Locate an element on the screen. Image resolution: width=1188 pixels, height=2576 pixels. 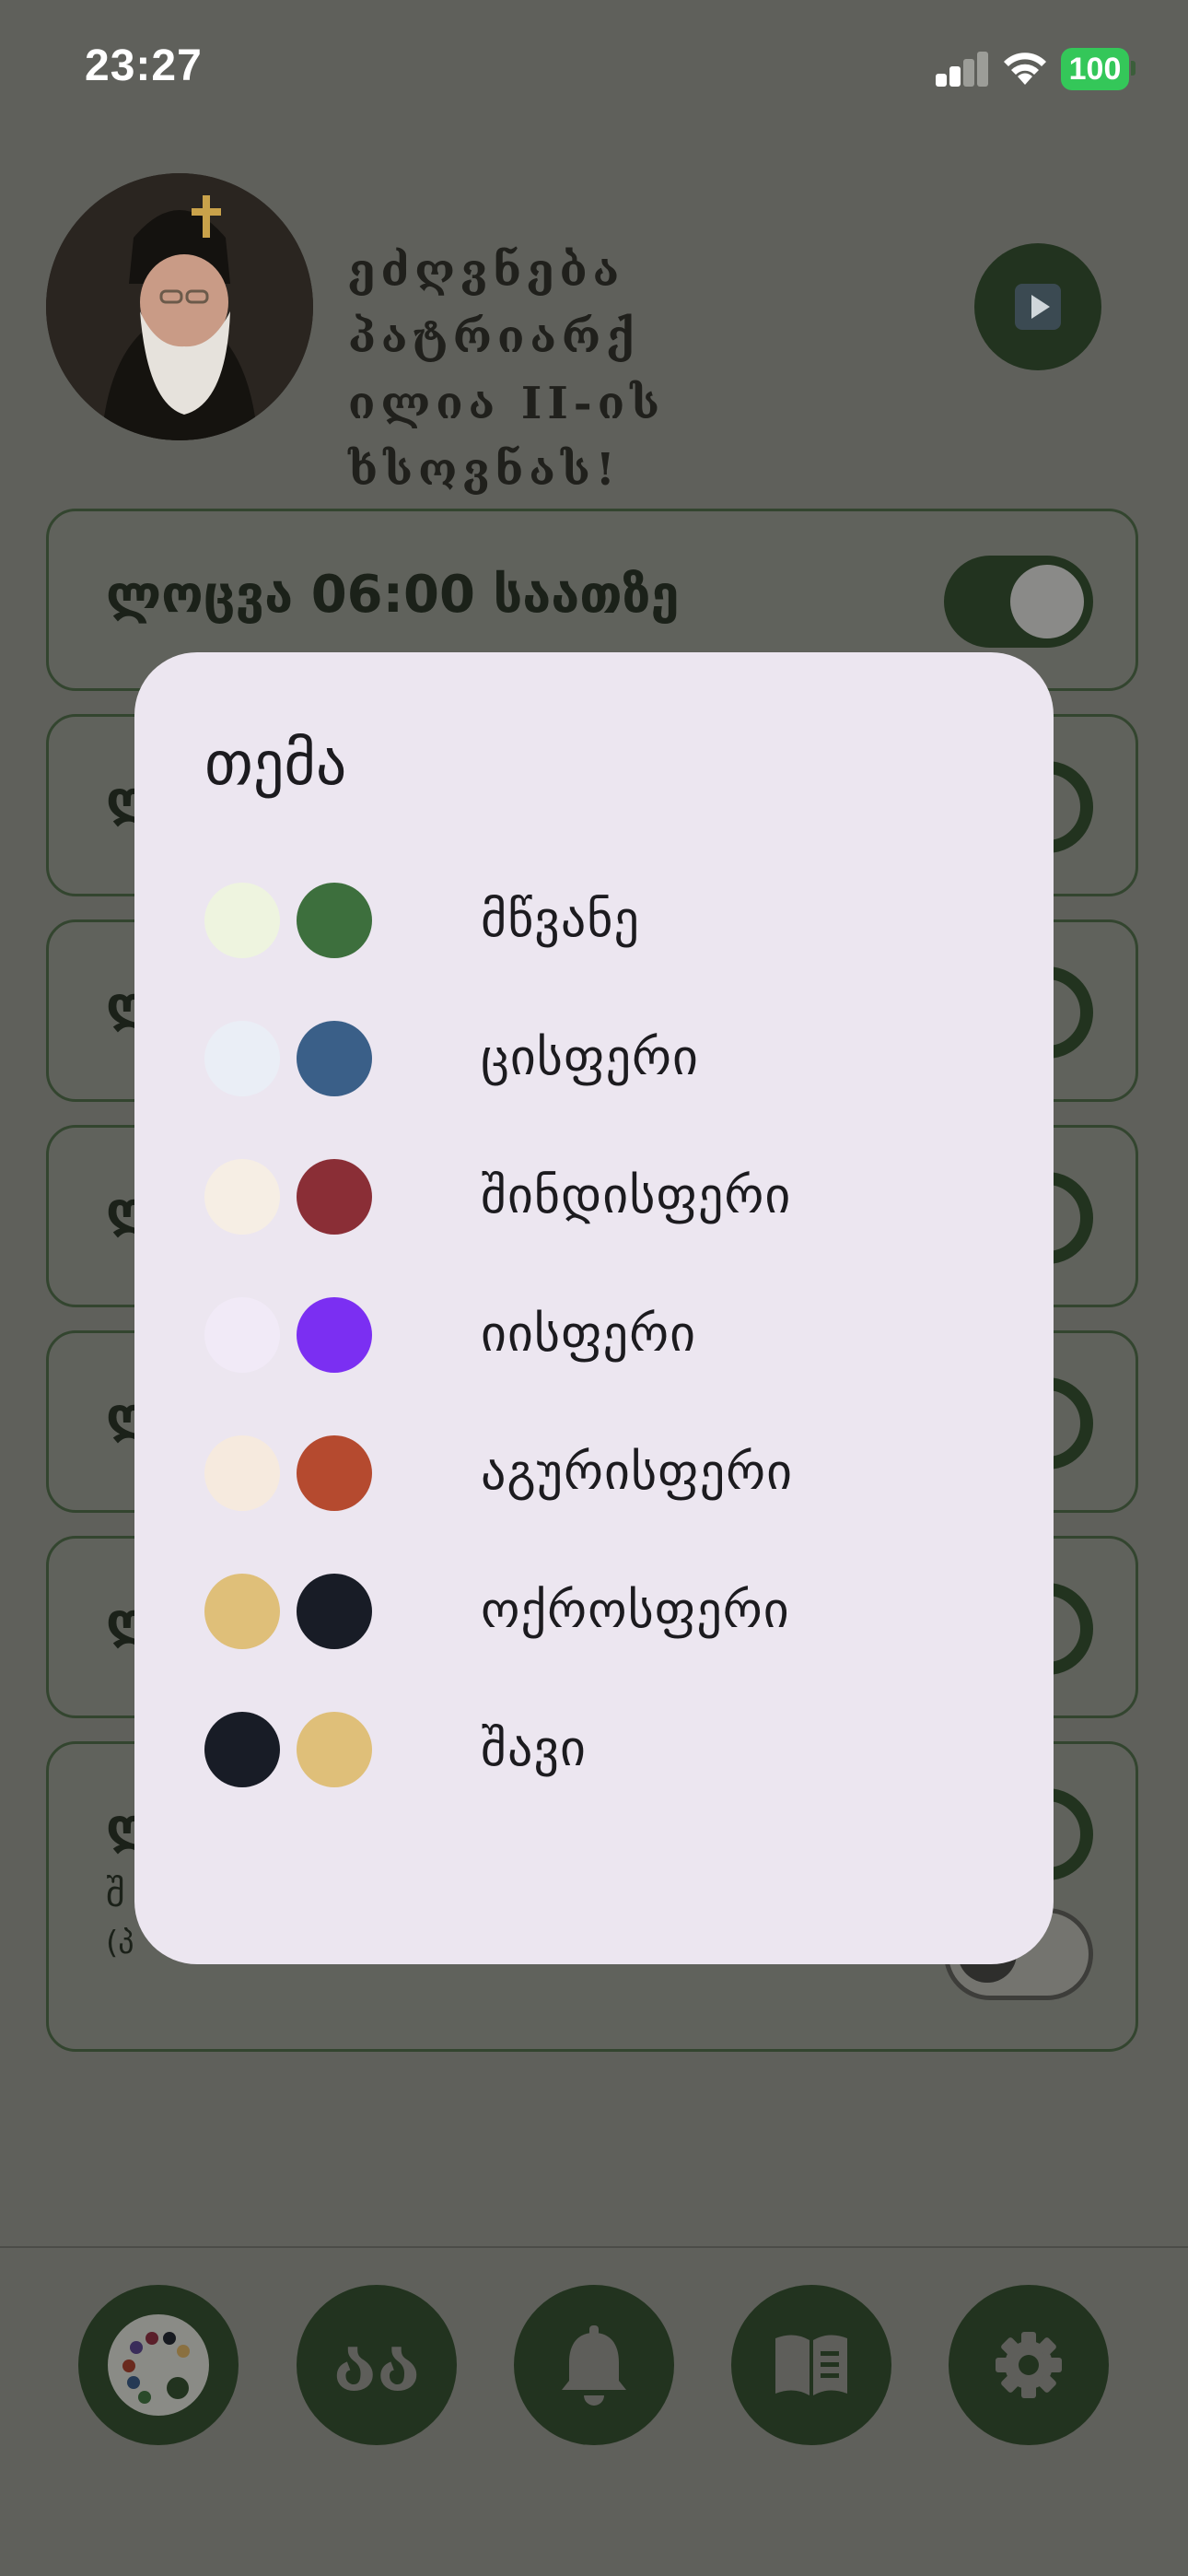
theme-option-black: შავი is located at coordinates (600, 1749).